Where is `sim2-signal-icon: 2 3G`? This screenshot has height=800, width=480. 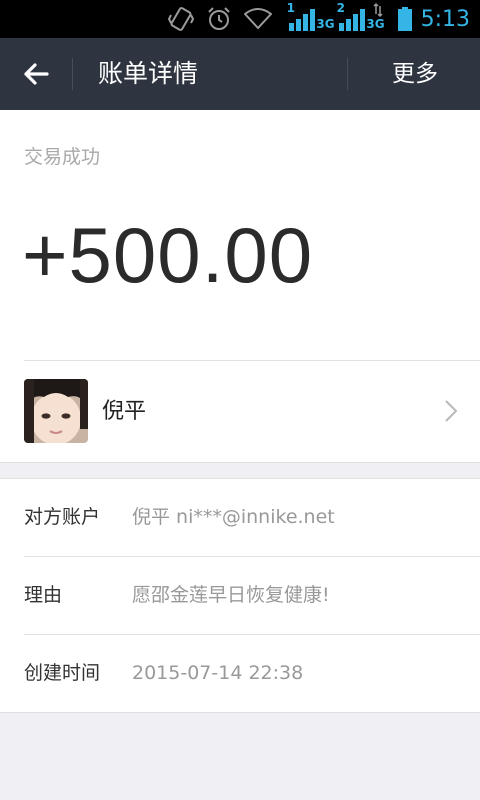
sim2-signal-icon: 2 3G is located at coordinates (361, 18).